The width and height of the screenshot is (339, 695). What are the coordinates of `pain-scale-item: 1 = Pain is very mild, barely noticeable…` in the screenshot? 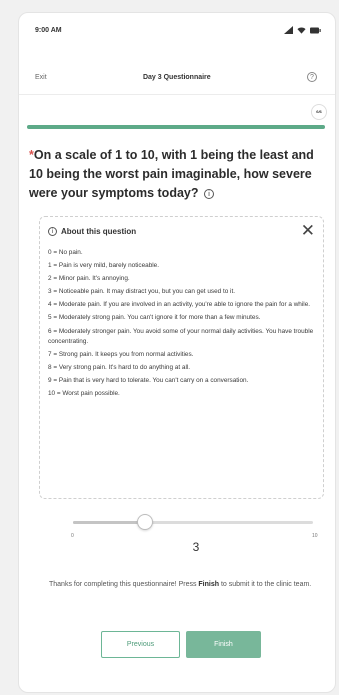 It's located at (104, 266).